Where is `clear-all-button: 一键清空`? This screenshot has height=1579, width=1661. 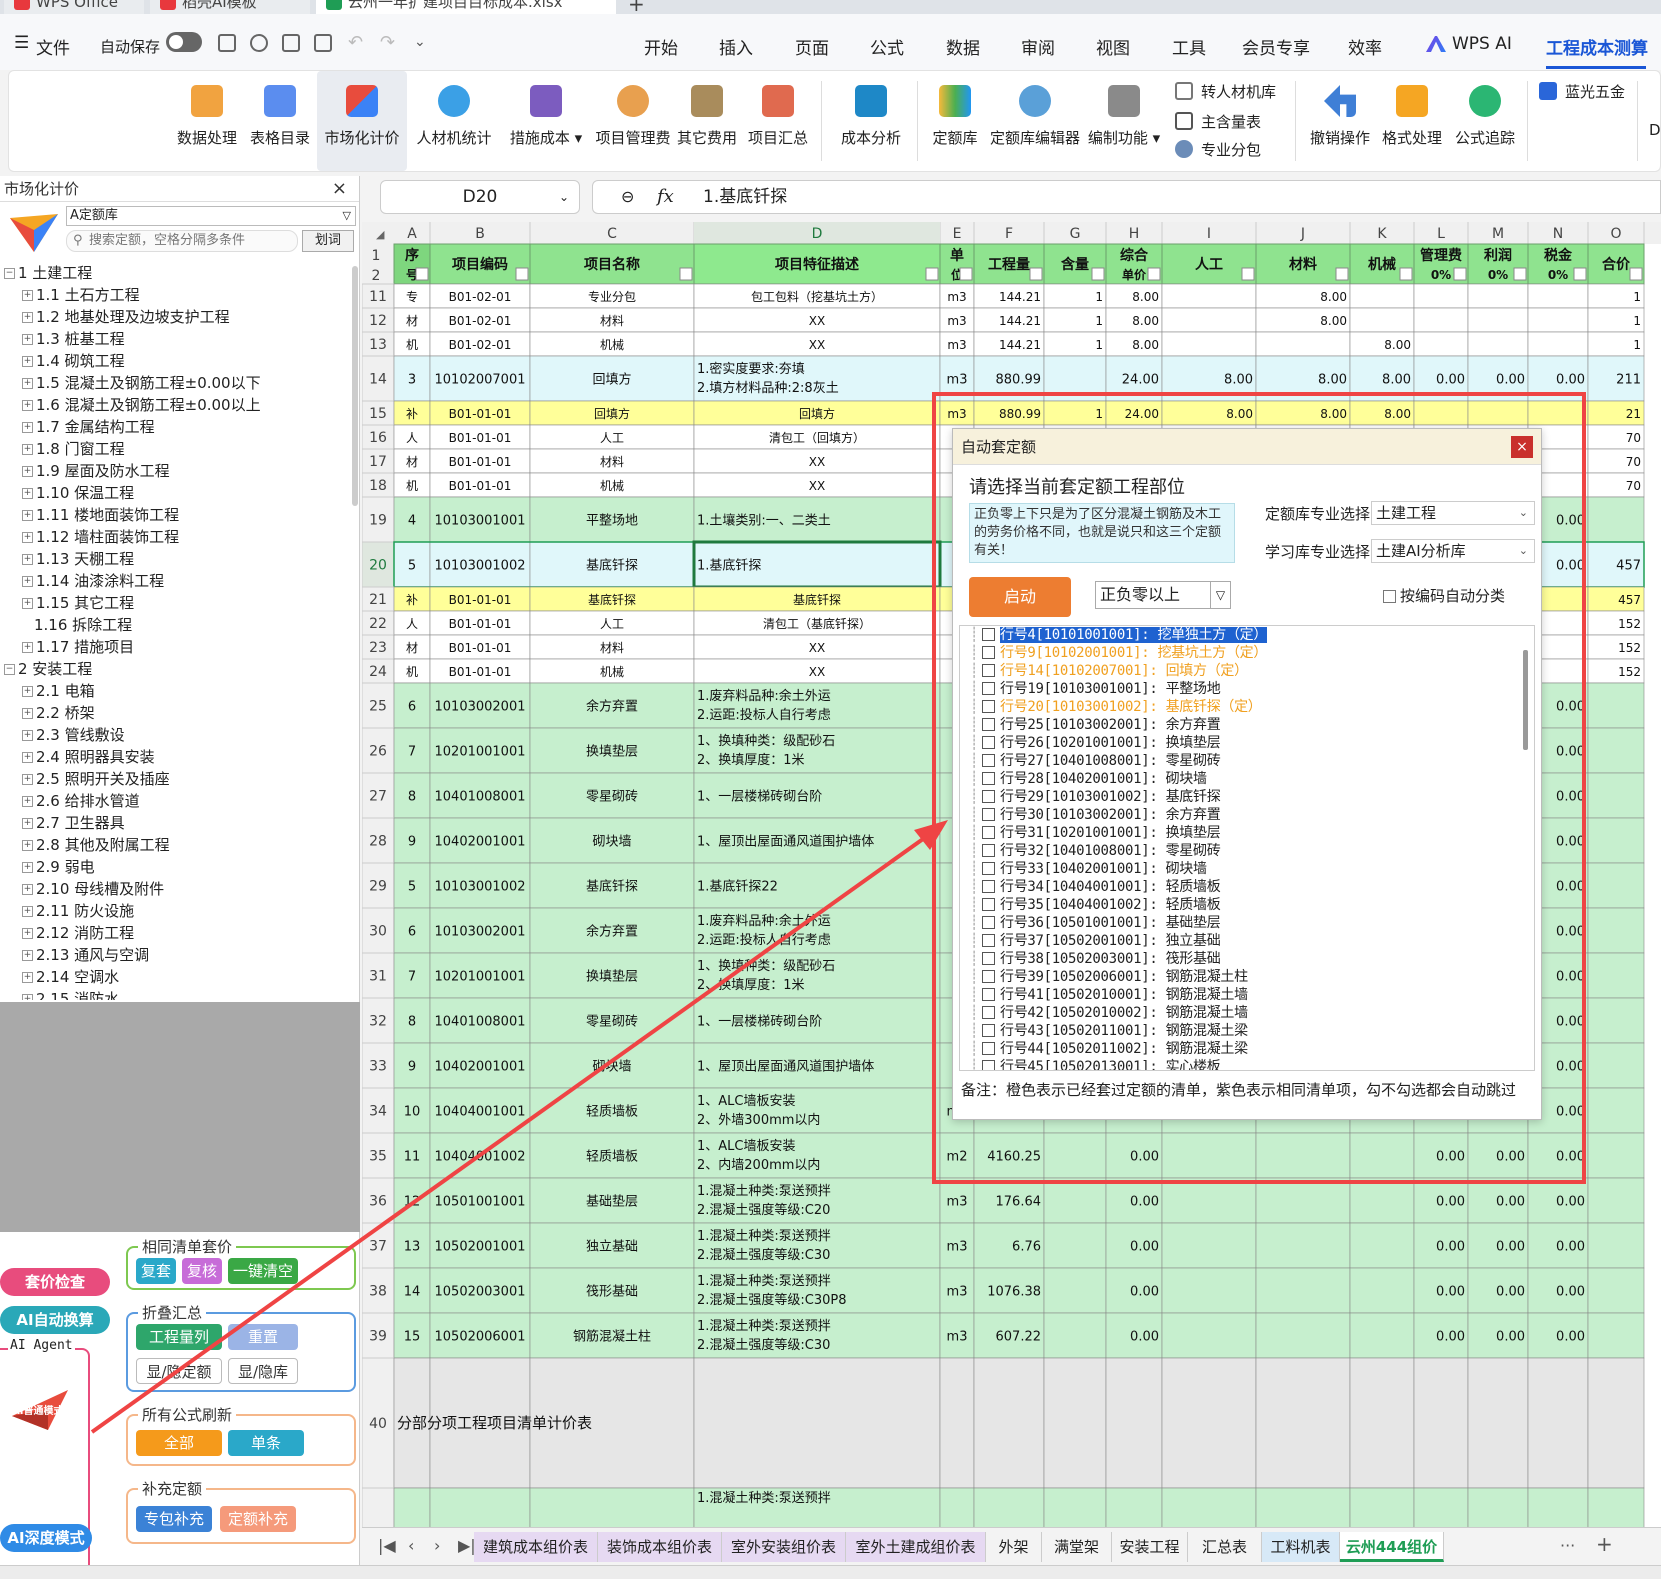 clear-all-button: 一键清空 is located at coordinates (263, 1271).